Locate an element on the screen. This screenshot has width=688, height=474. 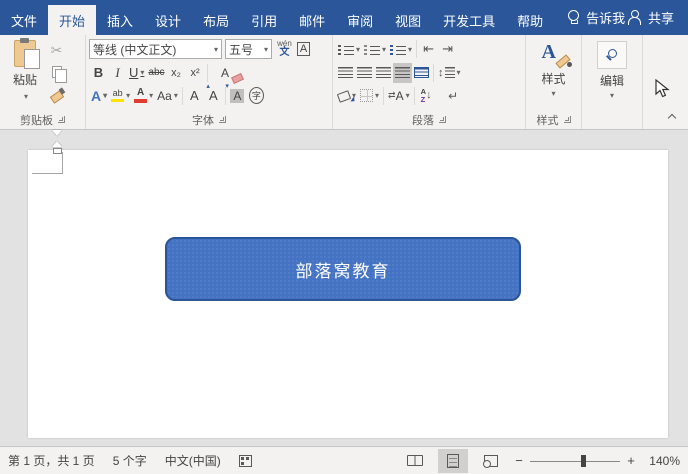
tab-帮助: 帮助 is located at coordinates (530, 20).